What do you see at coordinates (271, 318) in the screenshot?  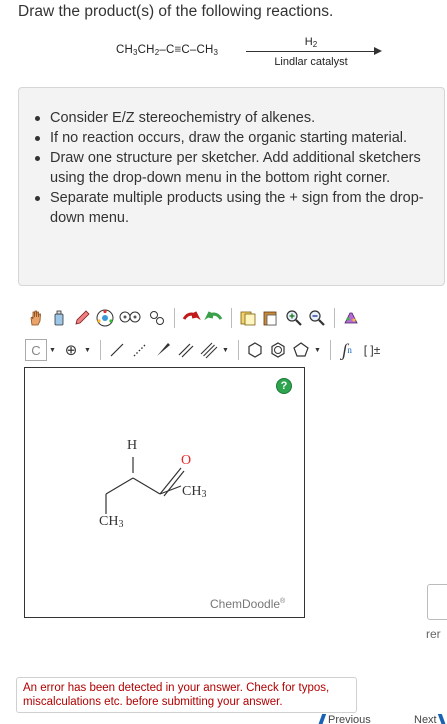 I see `paste-icon` at bounding box center [271, 318].